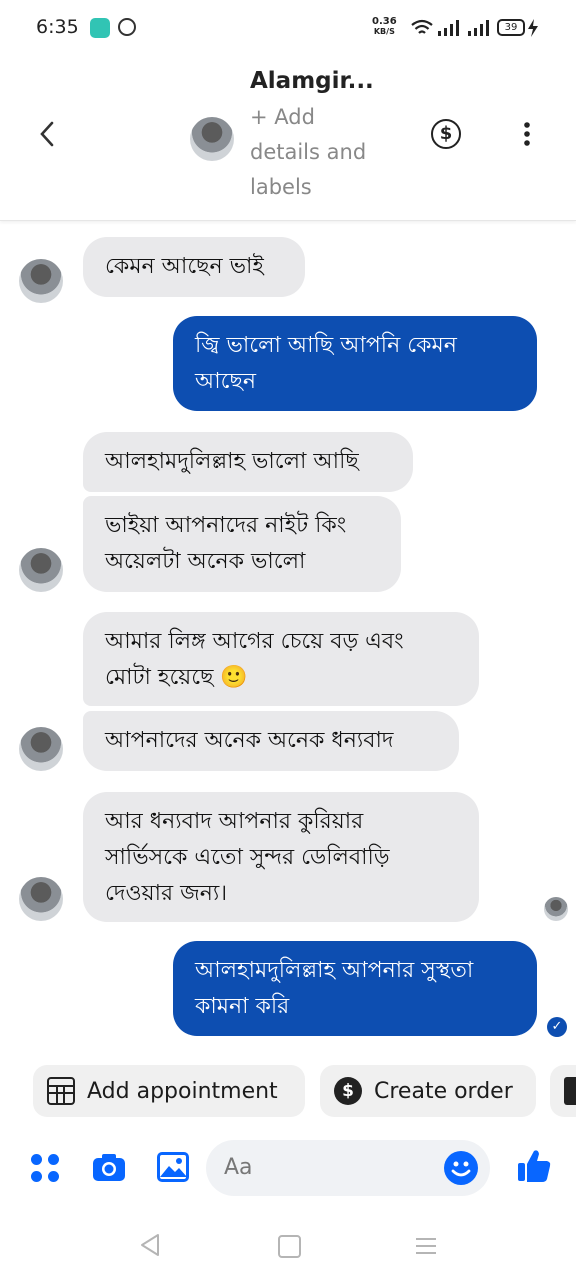 The width and height of the screenshot is (576, 1280). What do you see at coordinates (57, 27) in the screenshot?
I see `status-time: 6:35` at bounding box center [57, 27].